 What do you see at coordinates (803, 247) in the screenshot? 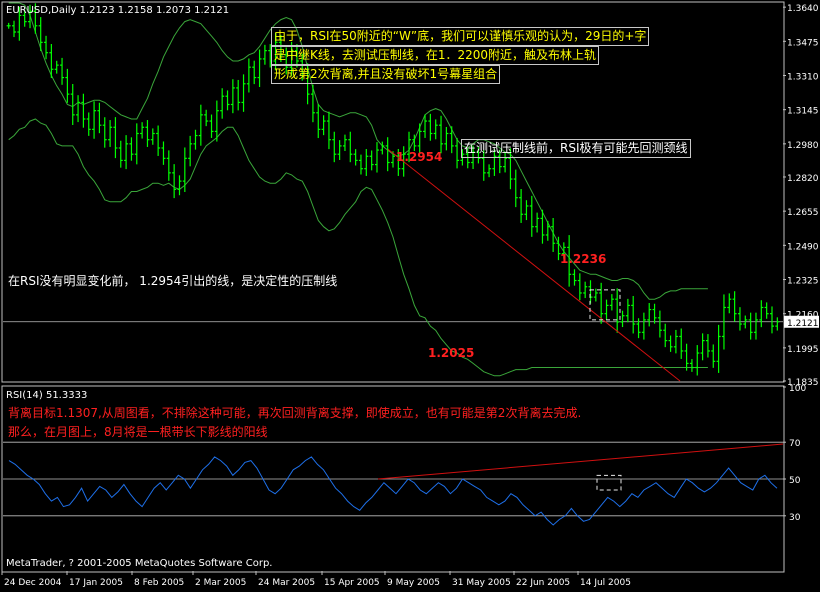
I see `y-tick-label: 1.2490` at bounding box center [803, 247].